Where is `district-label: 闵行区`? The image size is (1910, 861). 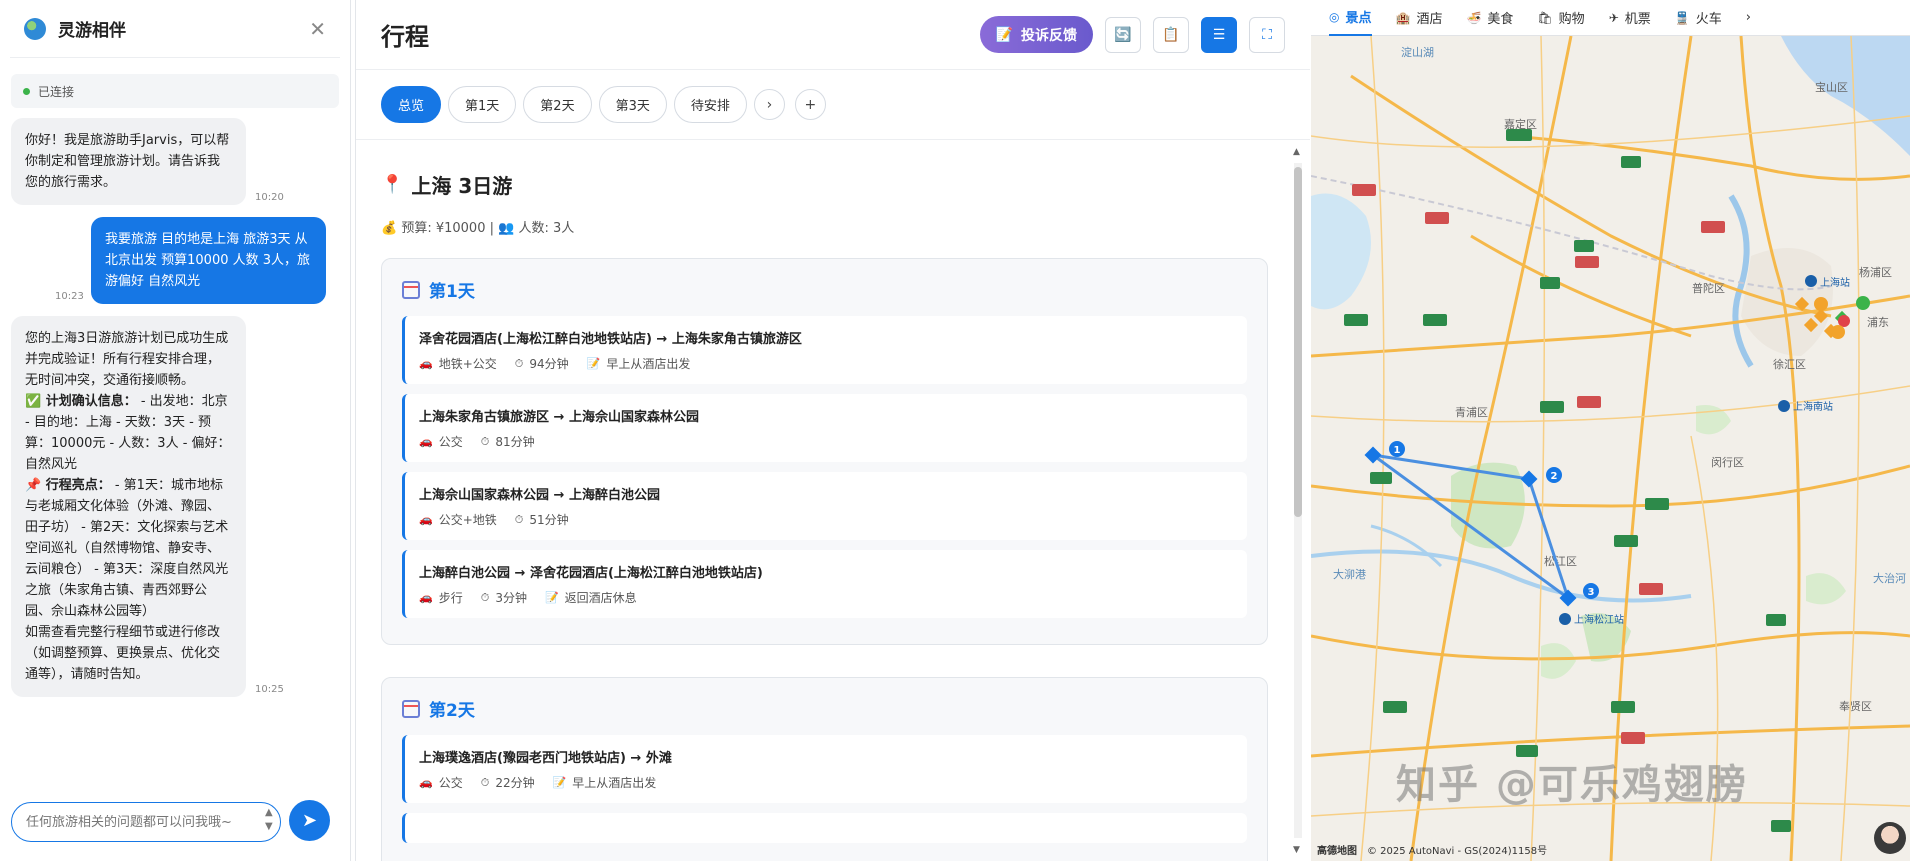
district-label: 闵行区 is located at coordinates (1727, 462).